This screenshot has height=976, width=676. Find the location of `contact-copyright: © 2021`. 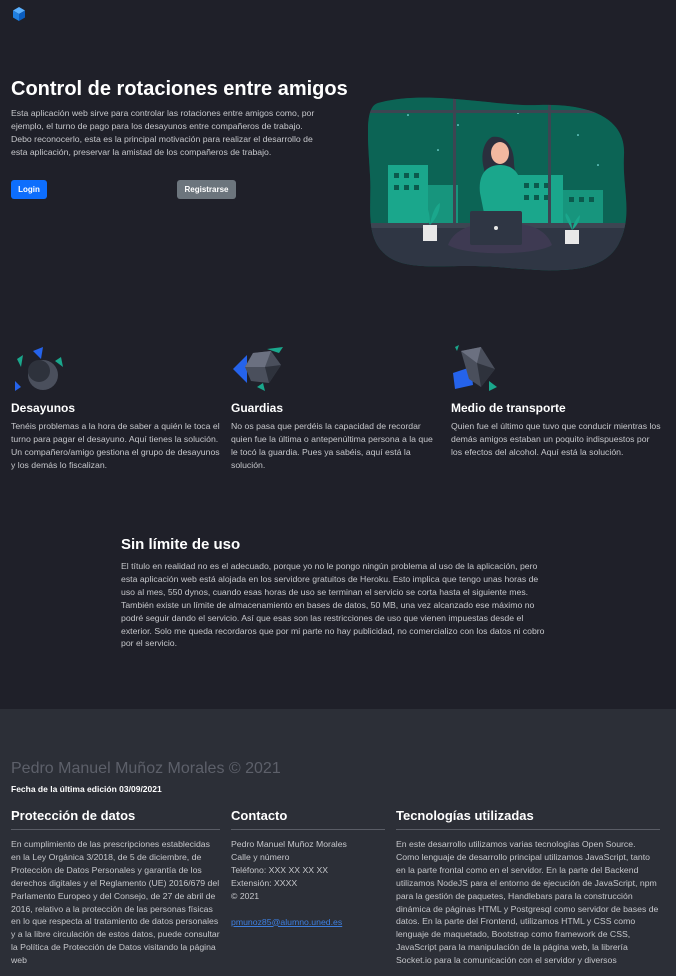

contact-copyright: © 2021 is located at coordinates (245, 895).